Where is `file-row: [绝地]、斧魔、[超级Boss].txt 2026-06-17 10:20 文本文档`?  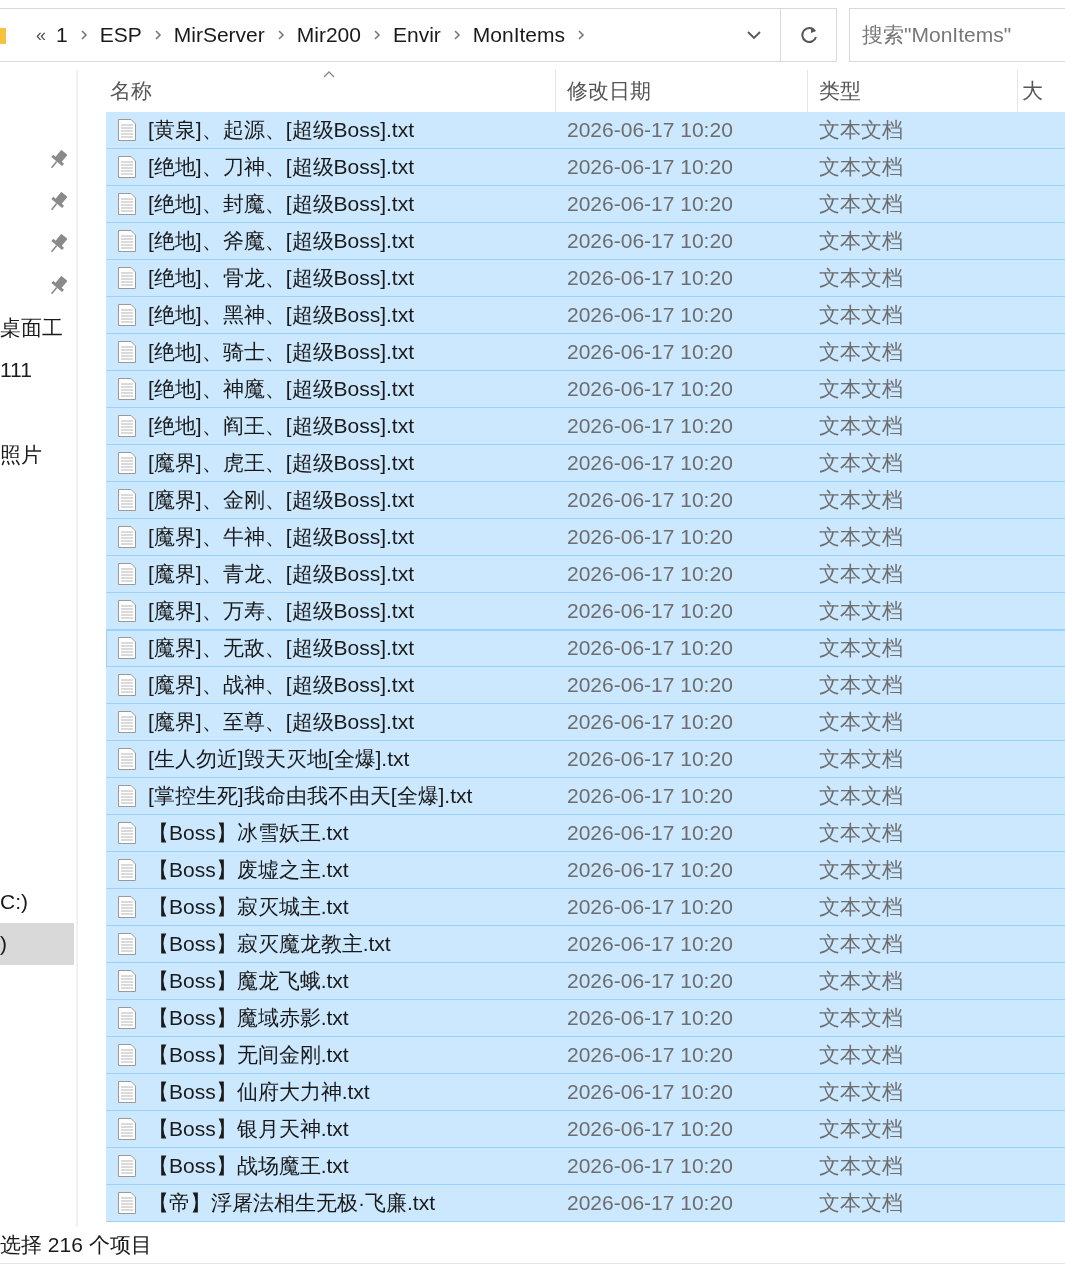
file-row: [绝地]、斧魔、[超级Boss].txt 2026-06-17 10:20 文本文档 is located at coordinates (585, 241).